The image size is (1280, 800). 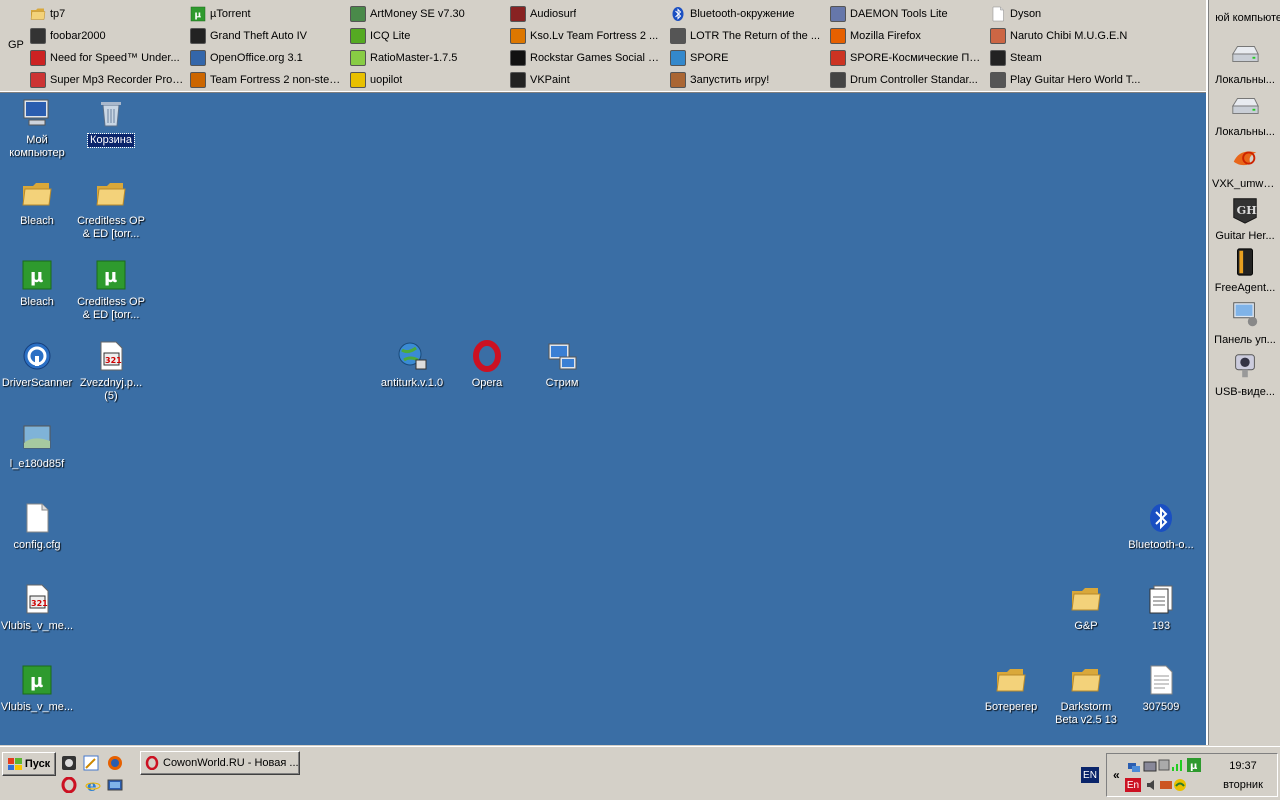 I want to click on desktop-icon: Мой компьютер, so click(x=37, y=128).